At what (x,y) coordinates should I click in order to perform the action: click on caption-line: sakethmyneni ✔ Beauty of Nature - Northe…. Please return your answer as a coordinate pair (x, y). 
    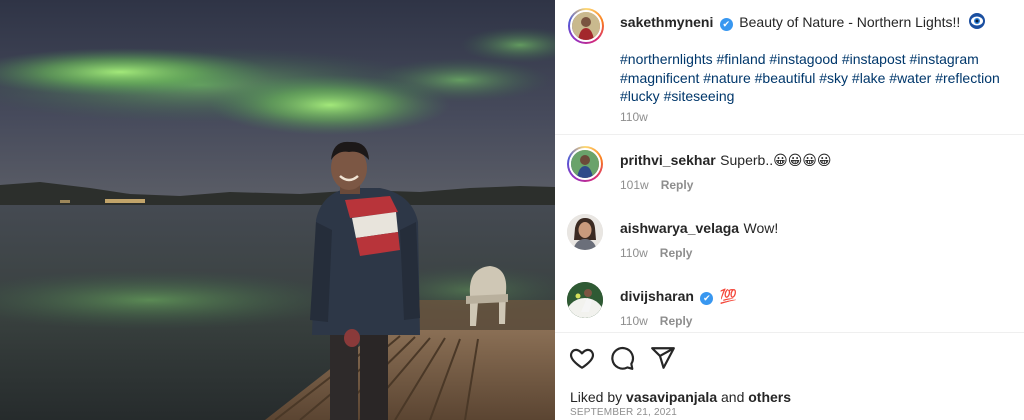
    Looking at the image, I should click on (817, 23).